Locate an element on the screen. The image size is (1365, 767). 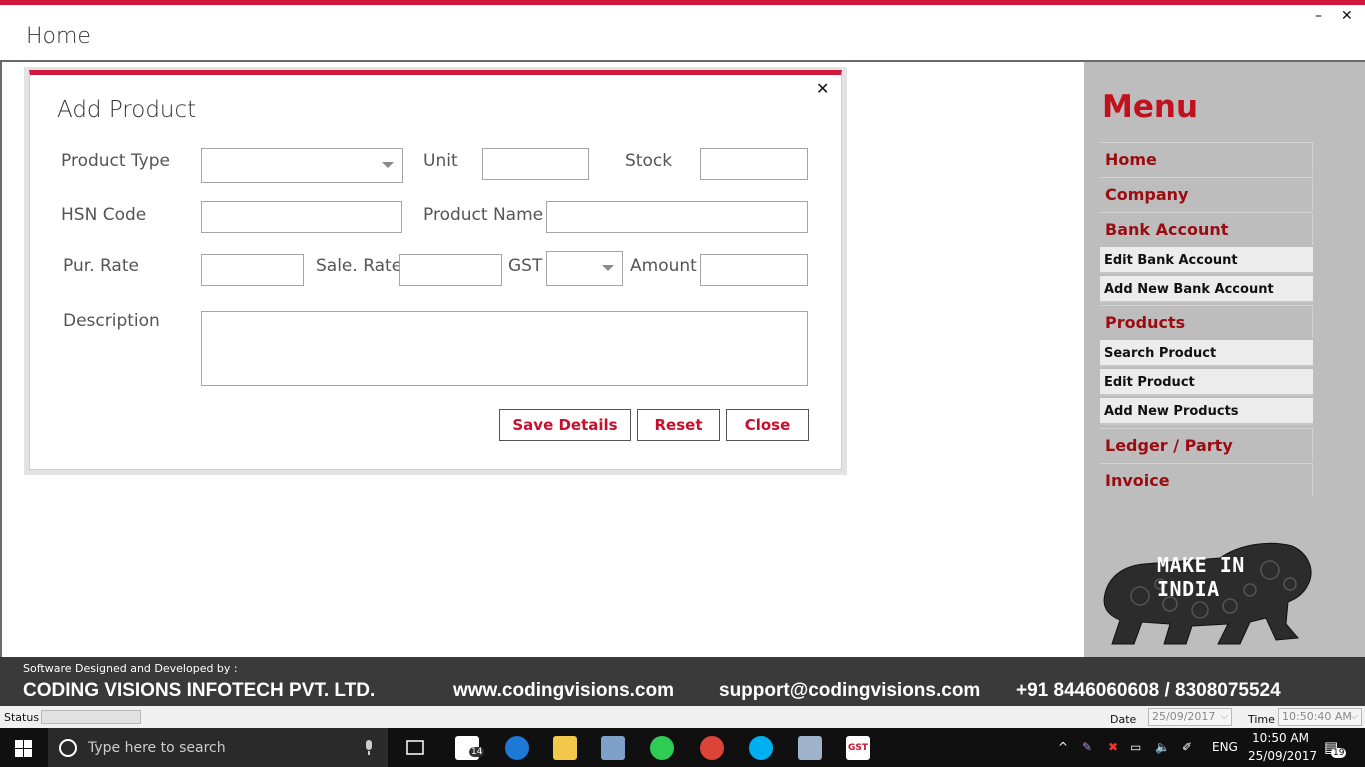
skype-icon is located at coordinates (761, 748).